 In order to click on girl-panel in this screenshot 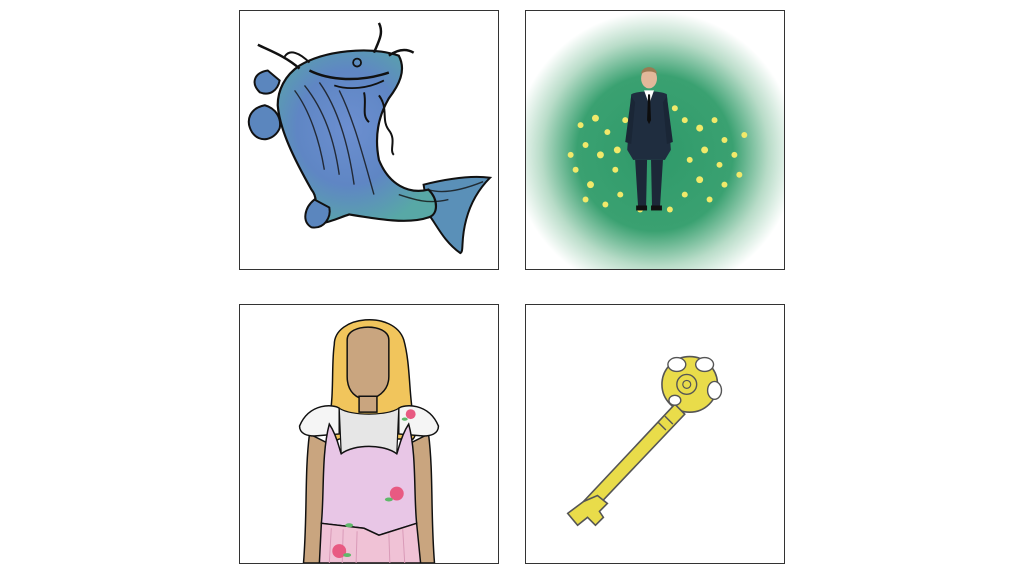, I will do `click(369, 434)`.